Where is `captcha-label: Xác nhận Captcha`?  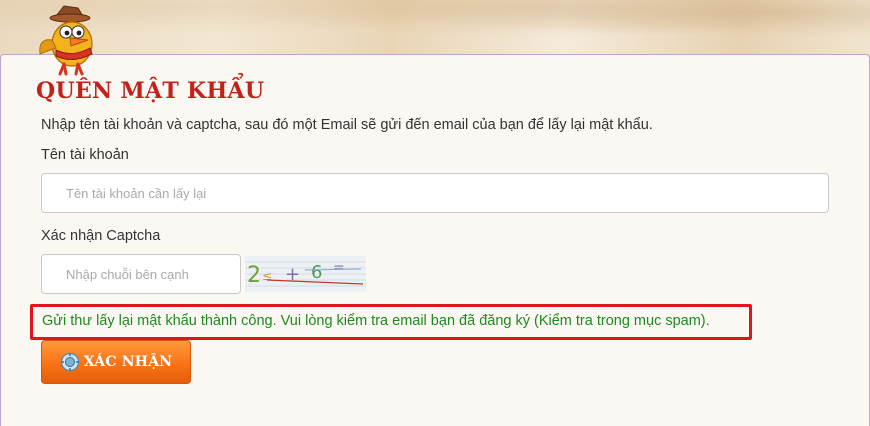
captcha-label: Xác nhận Captcha is located at coordinates (101, 236).